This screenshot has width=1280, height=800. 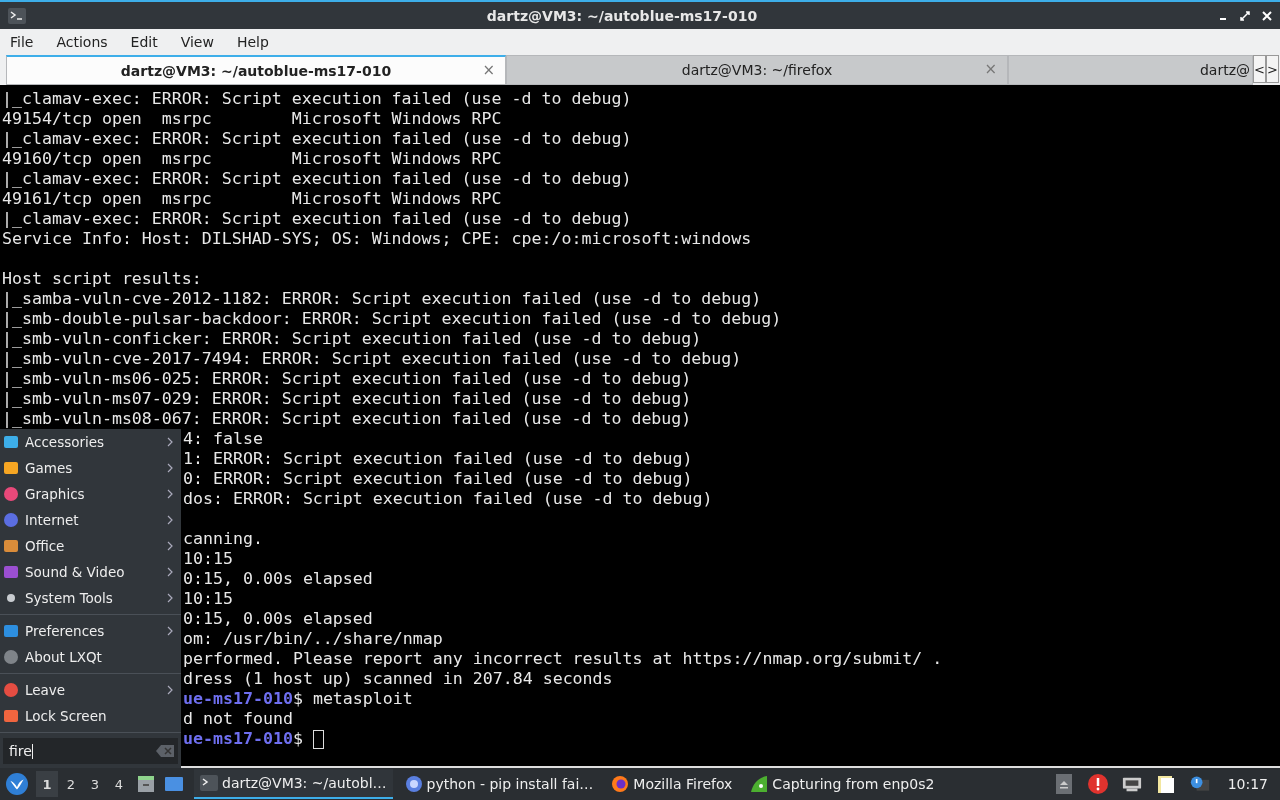 I want to click on menu-item: Sound & Video, so click(x=90, y=572).